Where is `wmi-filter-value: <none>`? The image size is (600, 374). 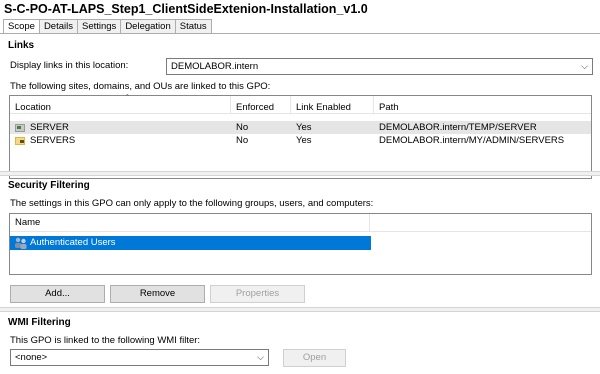 wmi-filter-value: <none> is located at coordinates (31, 357).